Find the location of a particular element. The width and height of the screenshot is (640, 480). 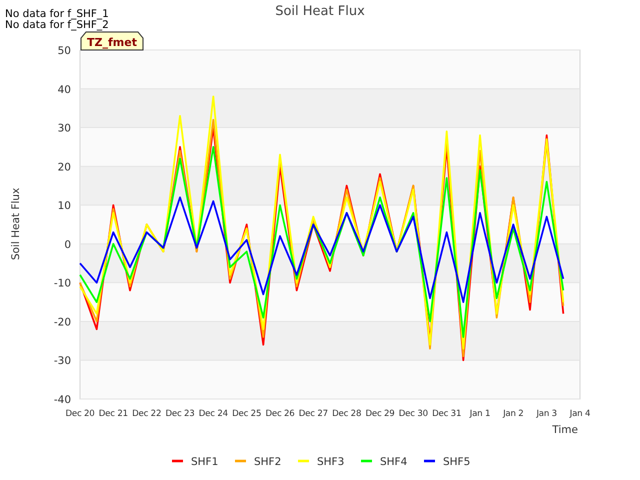

legend-label: SHF4 is located at coordinates (394, 462).